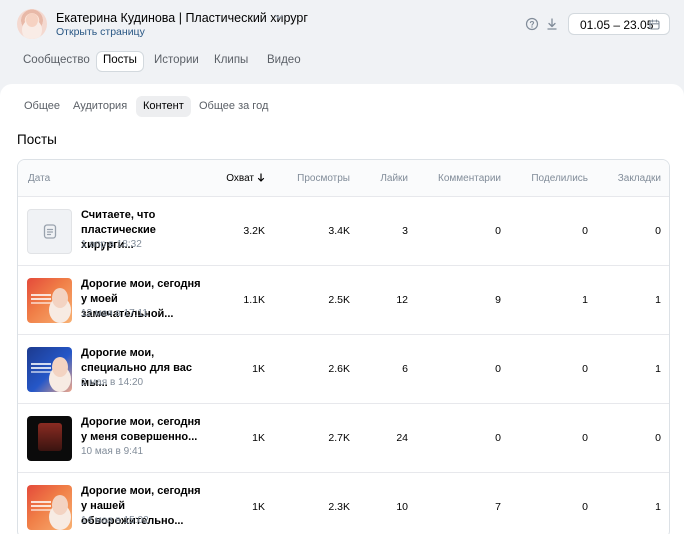 The height and width of the screenshot is (534, 684). Describe the element at coordinates (261, 177) in the screenshot. I see `sort-down-icon` at that location.